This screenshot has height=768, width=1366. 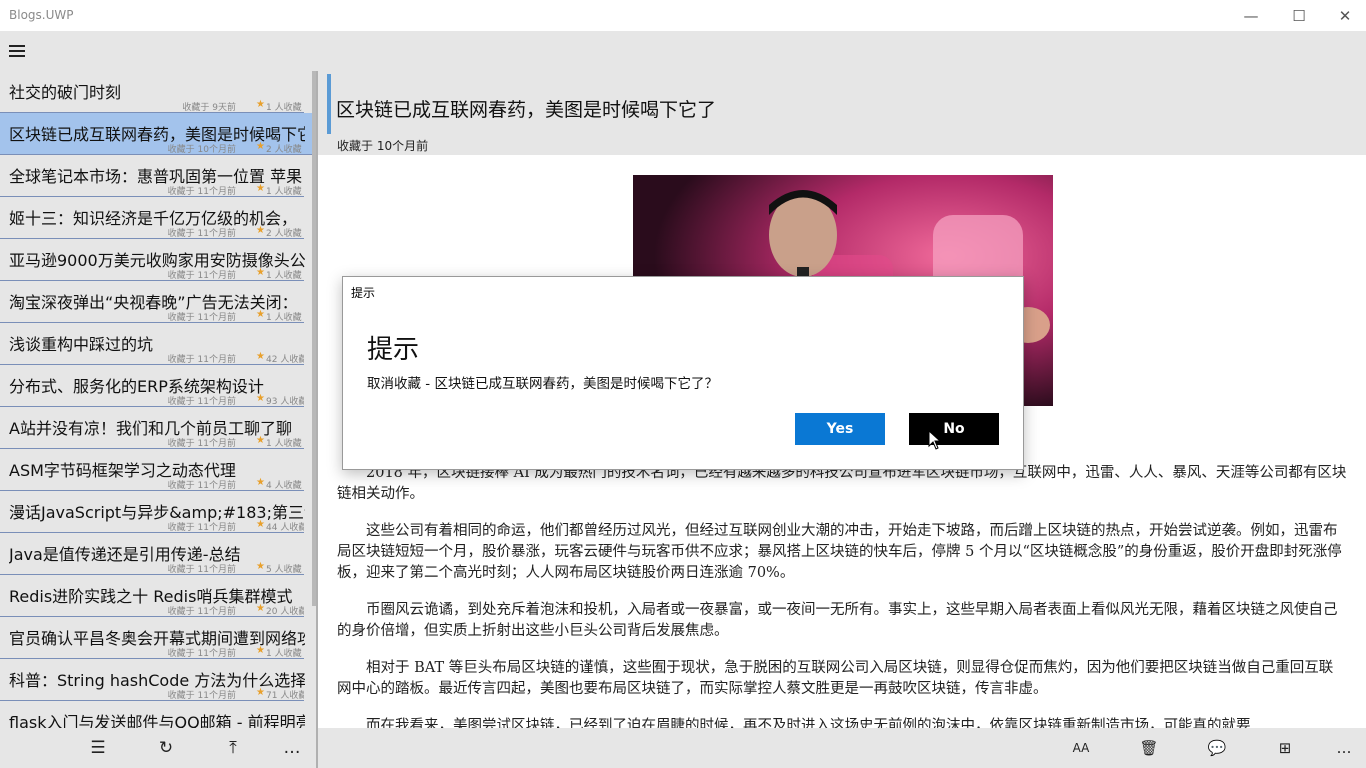 I want to click on list-item: 浅谈重构中踩过的坑 收藏于 11个月前 ★ 42 人收藏, so click(x=152, y=344).